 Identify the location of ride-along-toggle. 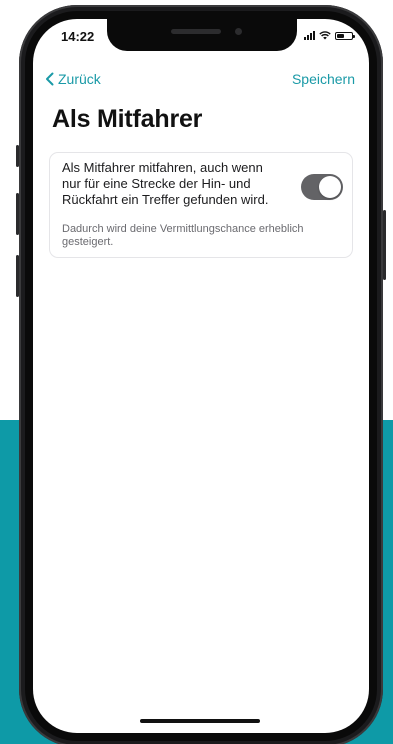
(322, 187).